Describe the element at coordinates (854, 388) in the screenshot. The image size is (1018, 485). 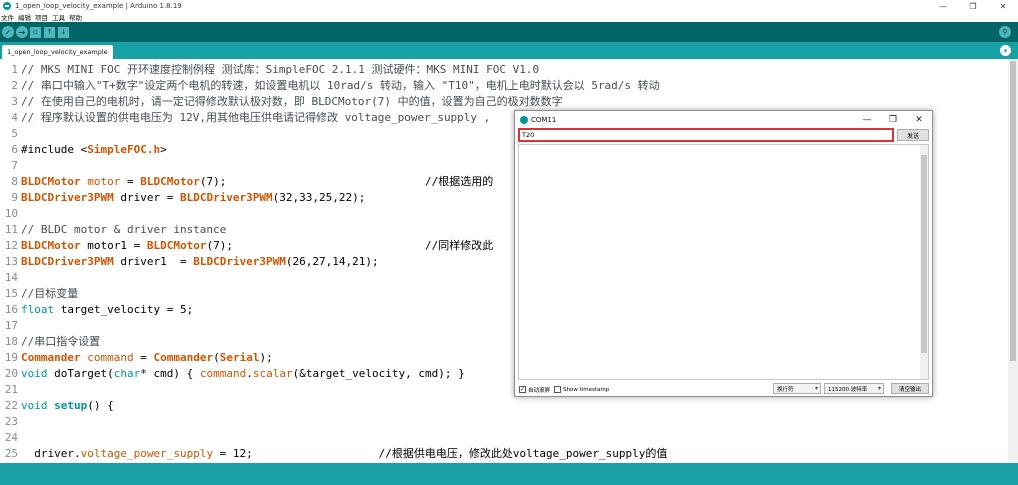
I see `baud-rate-select: 115200 波特率 ▾` at that location.